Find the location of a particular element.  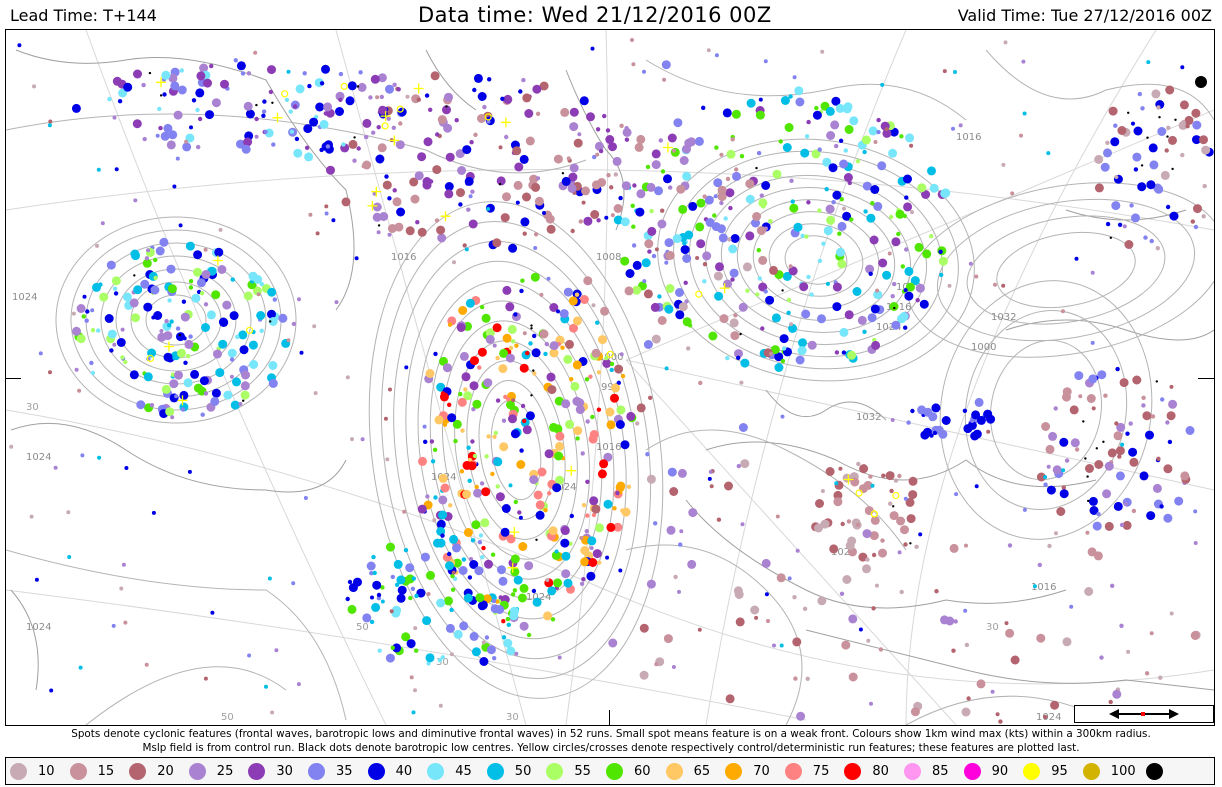

graticule-line is located at coordinates (406, 655).